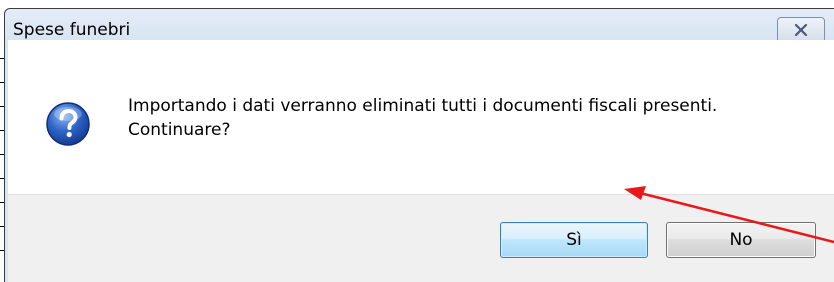 The width and height of the screenshot is (834, 282). Describe the element at coordinates (801, 30) in the screenshot. I see `close-icon` at that location.